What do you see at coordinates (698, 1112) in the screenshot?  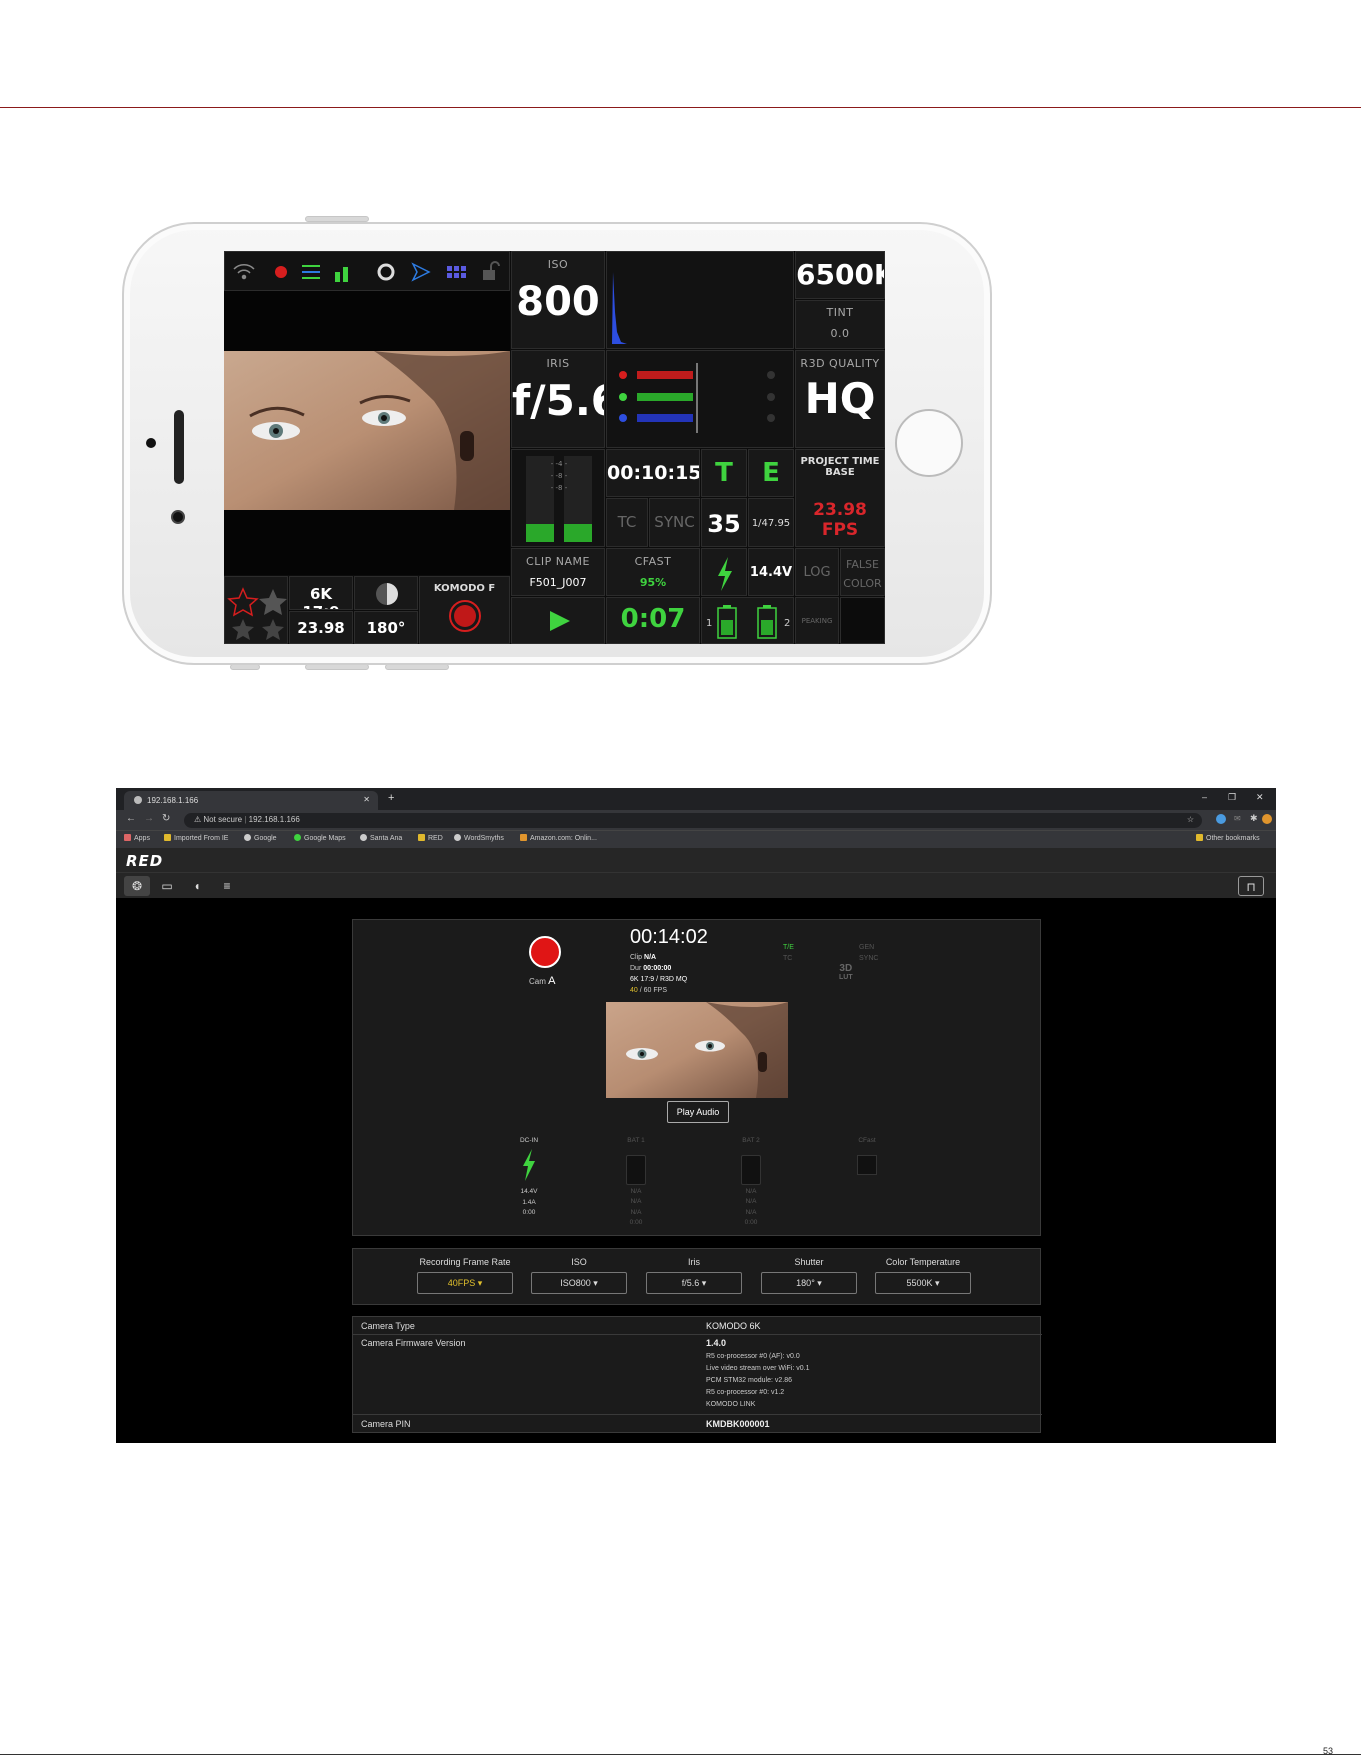 I see `play-audio-button: Play Audio` at bounding box center [698, 1112].